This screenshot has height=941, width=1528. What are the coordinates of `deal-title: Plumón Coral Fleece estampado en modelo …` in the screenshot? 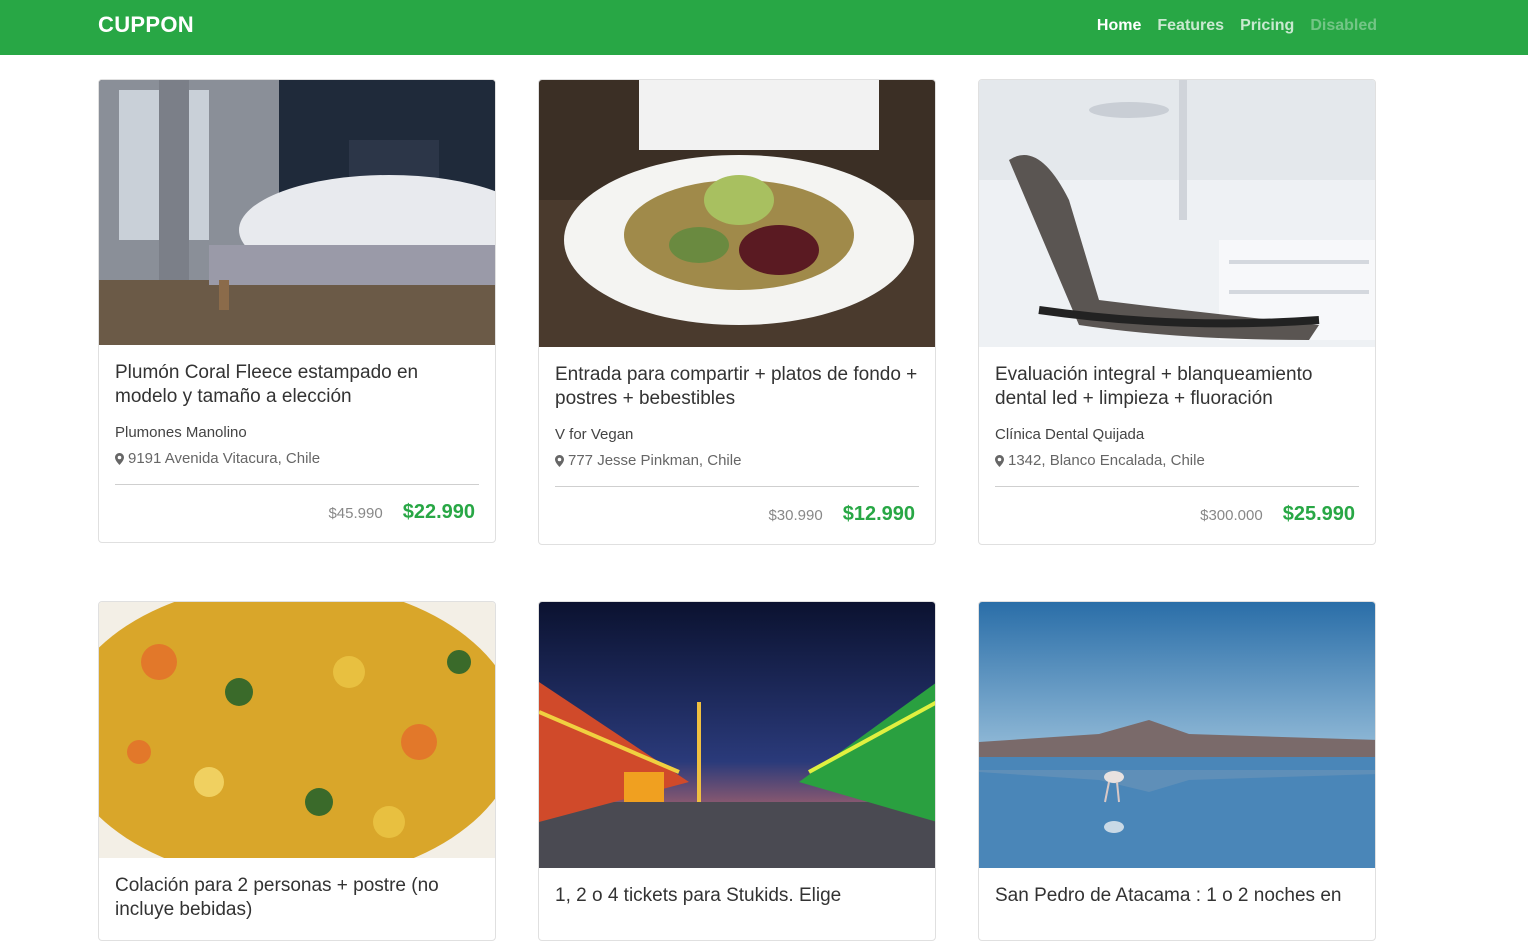 It's located at (297, 385).